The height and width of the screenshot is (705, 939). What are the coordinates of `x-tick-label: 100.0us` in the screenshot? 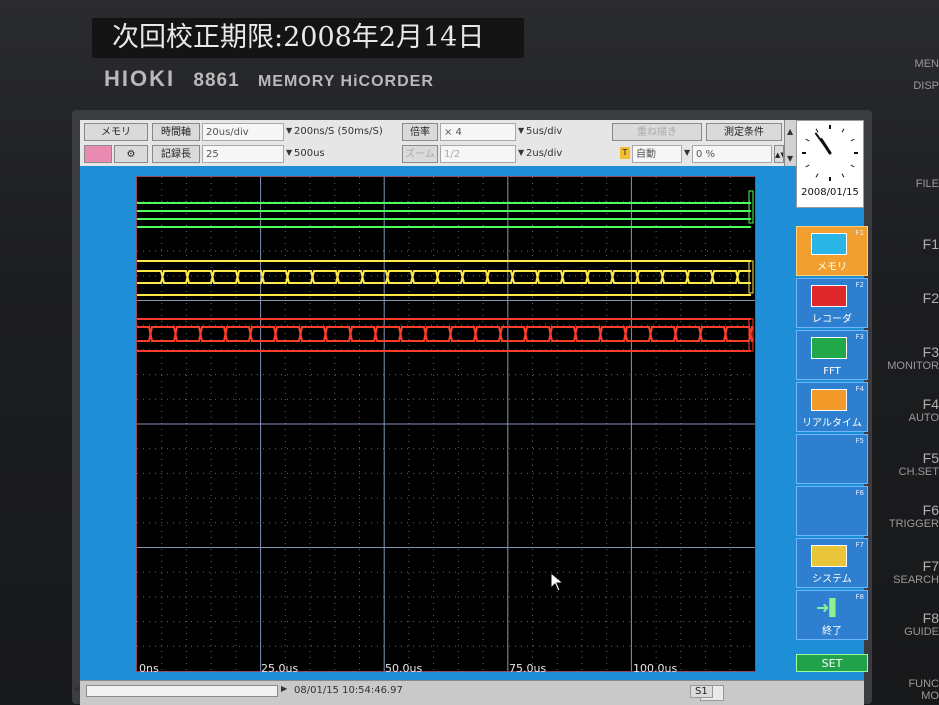 It's located at (655, 668).